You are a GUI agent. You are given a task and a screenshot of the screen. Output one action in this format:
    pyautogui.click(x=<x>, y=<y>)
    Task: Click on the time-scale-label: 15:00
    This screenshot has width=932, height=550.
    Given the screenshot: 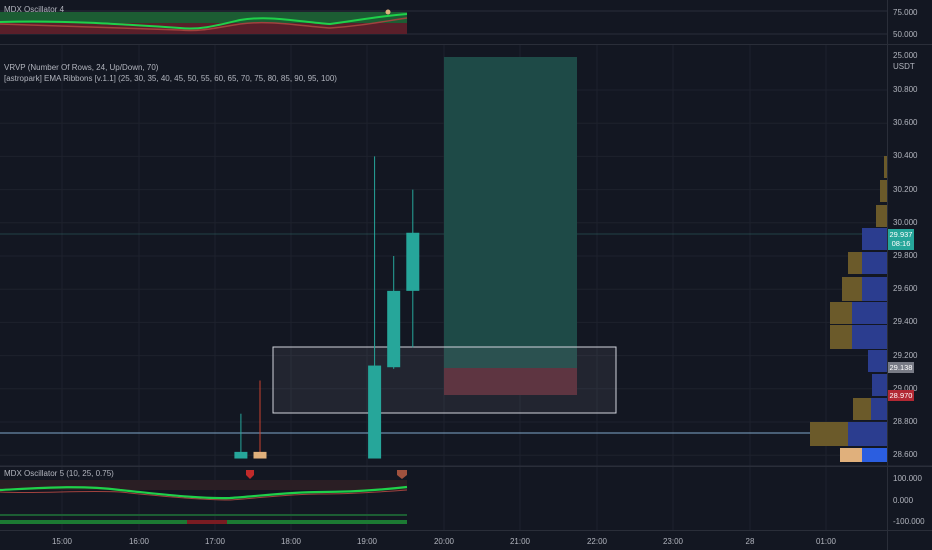 What is the action you would take?
    pyautogui.click(x=62, y=541)
    